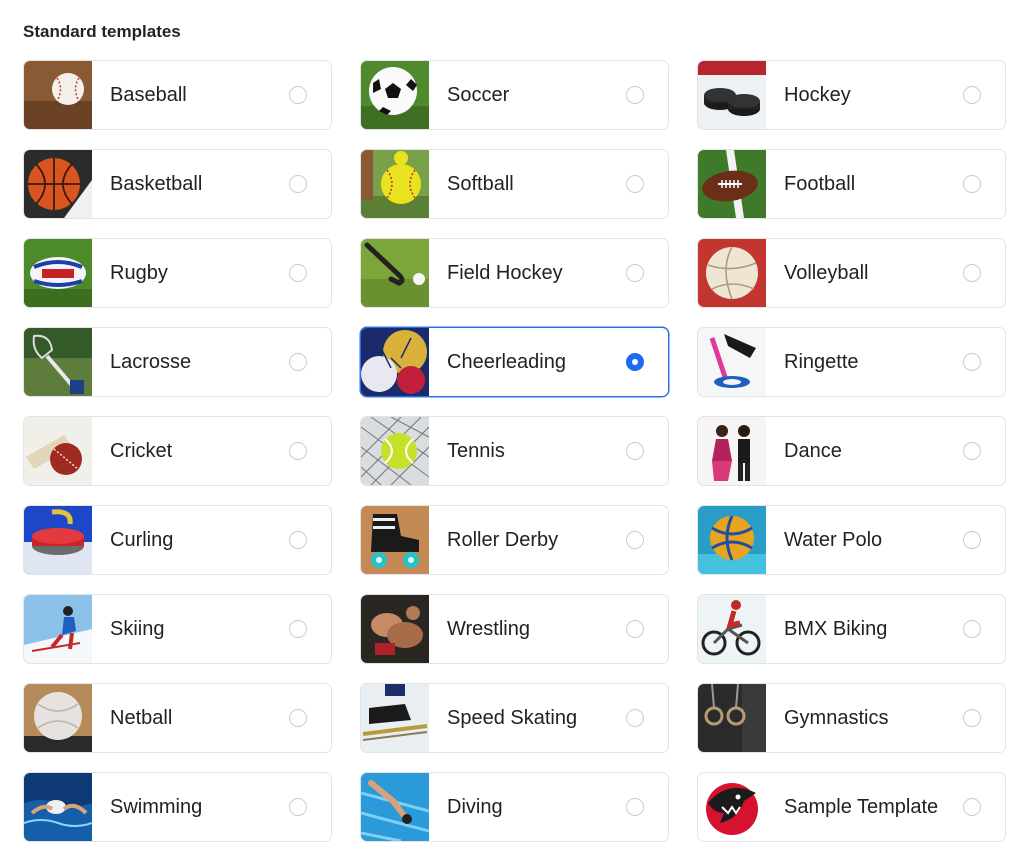  Describe the element at coordinates (177, 451) in the screenshot. I see `template-card-cricket: Cricket` at that location.